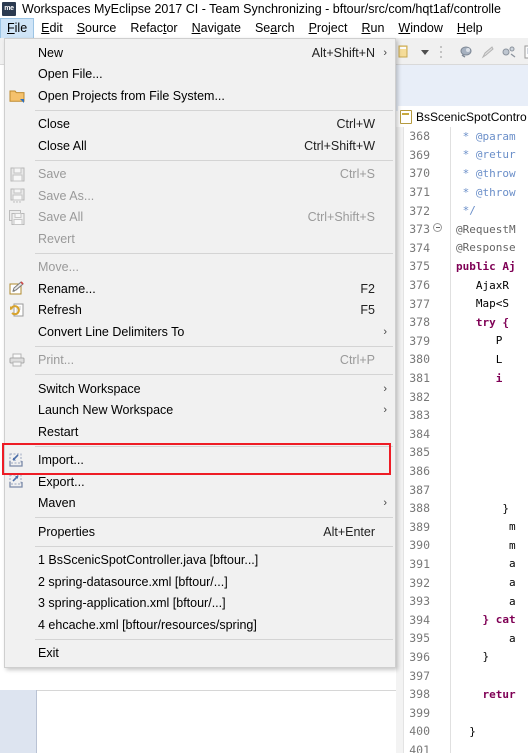  I want to click on line-number: 381, so click(419, 378).